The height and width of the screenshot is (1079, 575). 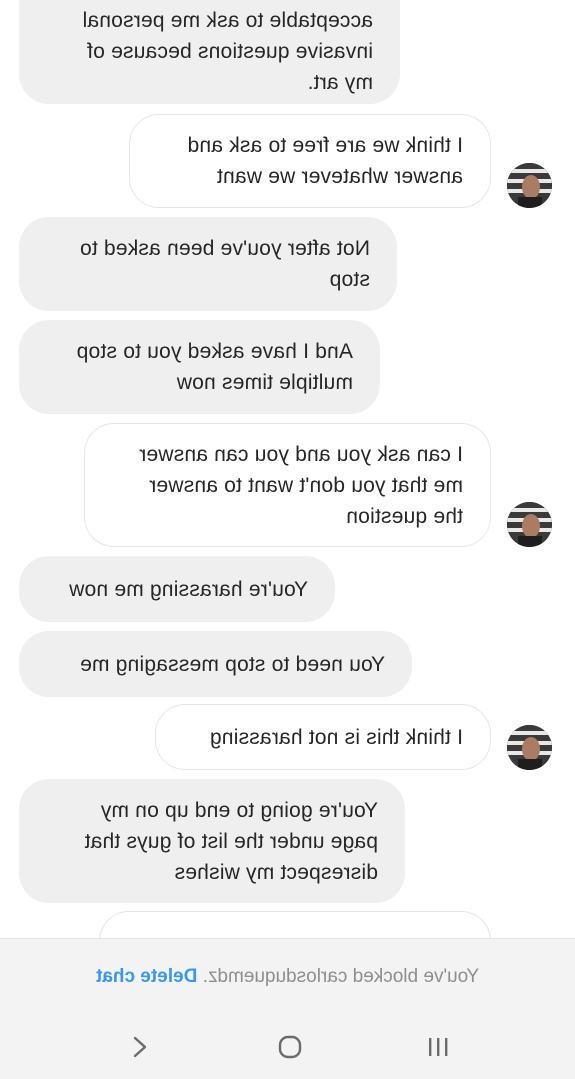 I want to click on message-text: You're harassing me now, so click(x=188, y=589).